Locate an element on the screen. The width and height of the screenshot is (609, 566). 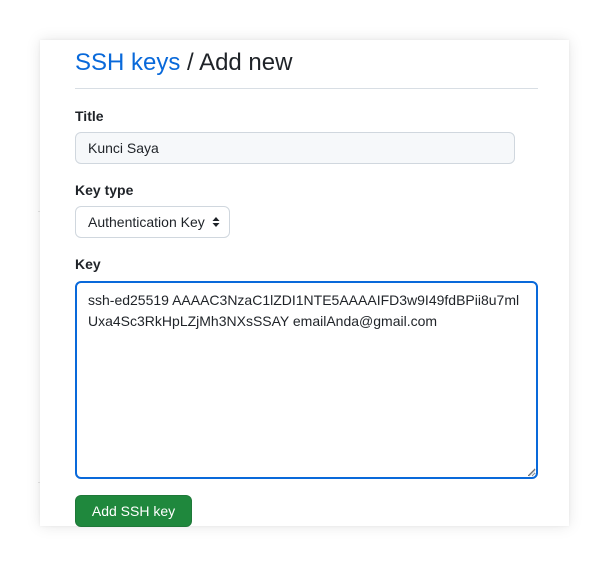
key-type-selected-value: Authentication Key is located at coordinates (146, 222).